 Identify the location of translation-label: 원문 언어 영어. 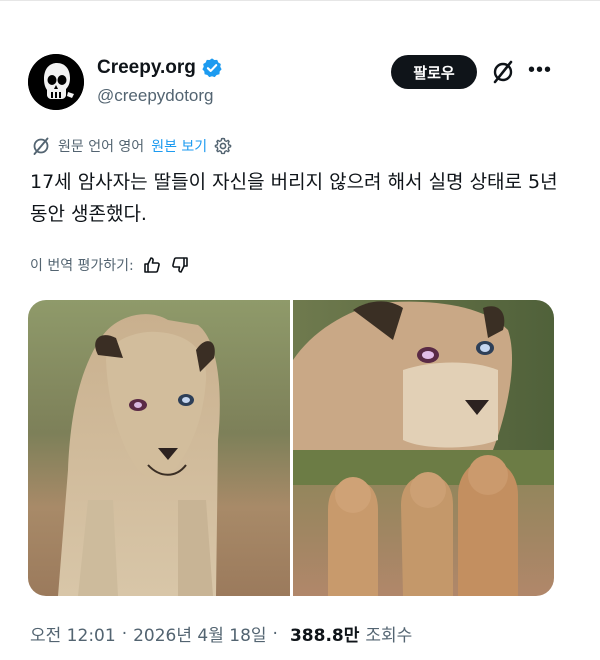
(101, 147).